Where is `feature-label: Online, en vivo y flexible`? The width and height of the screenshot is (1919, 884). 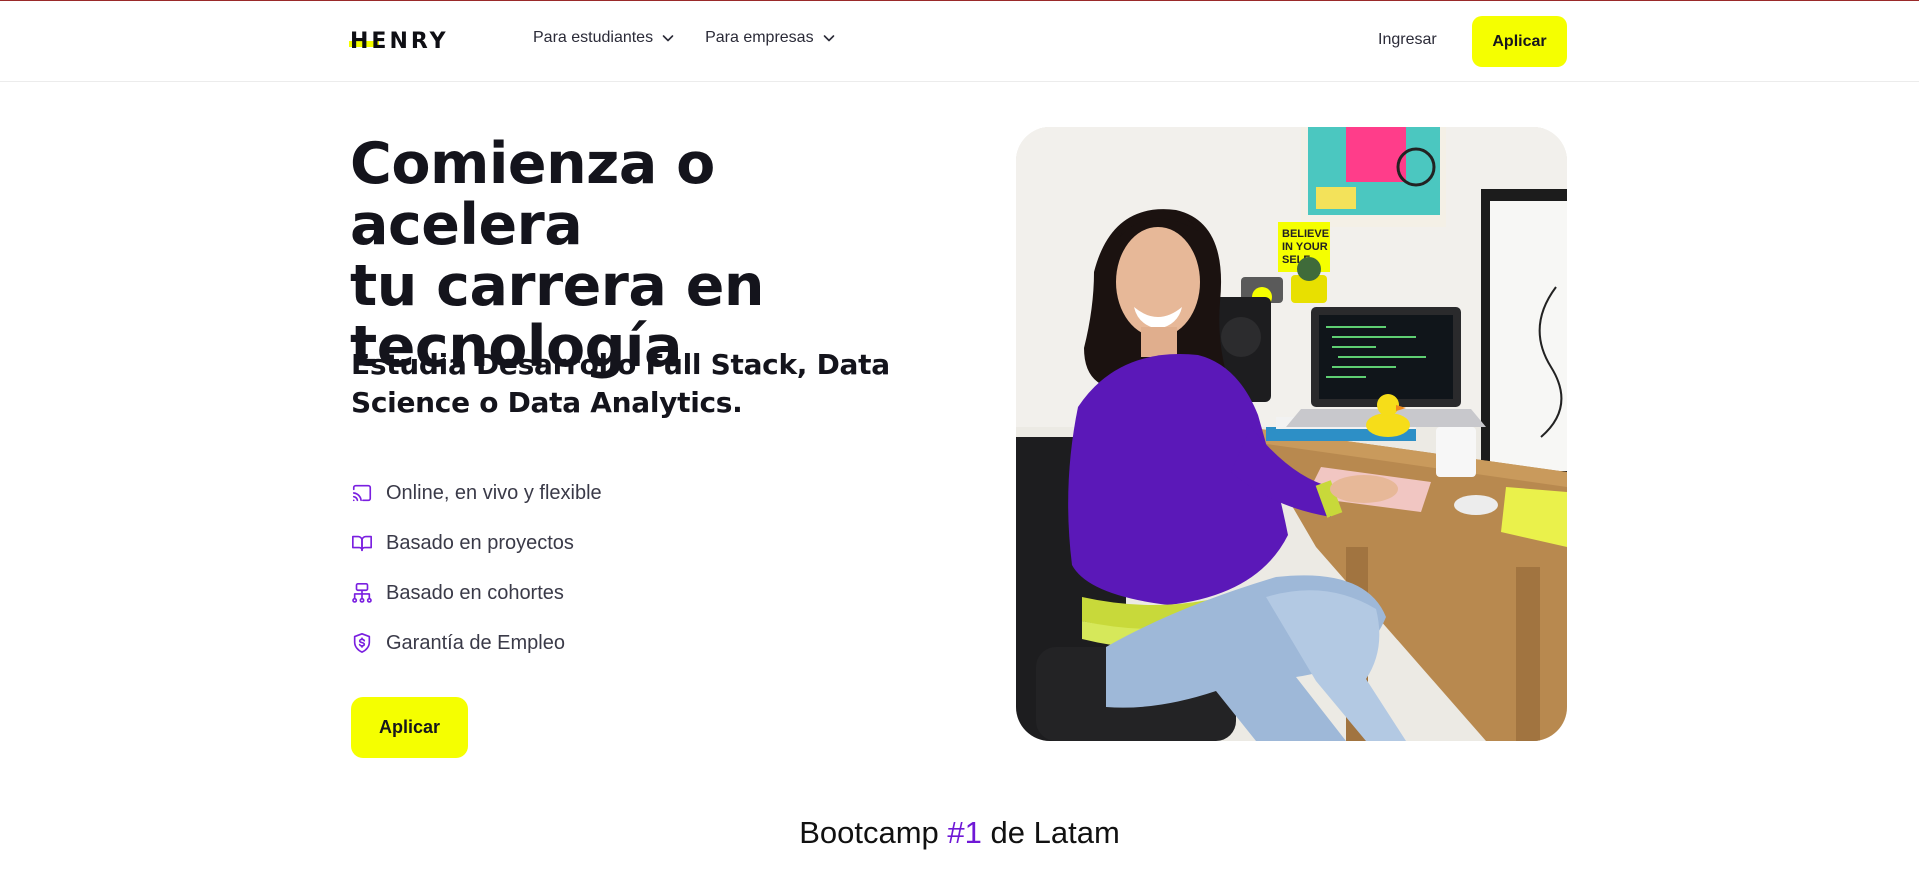 feature-label: Online, en vivo y flexible is located at coordinates (494, 492).